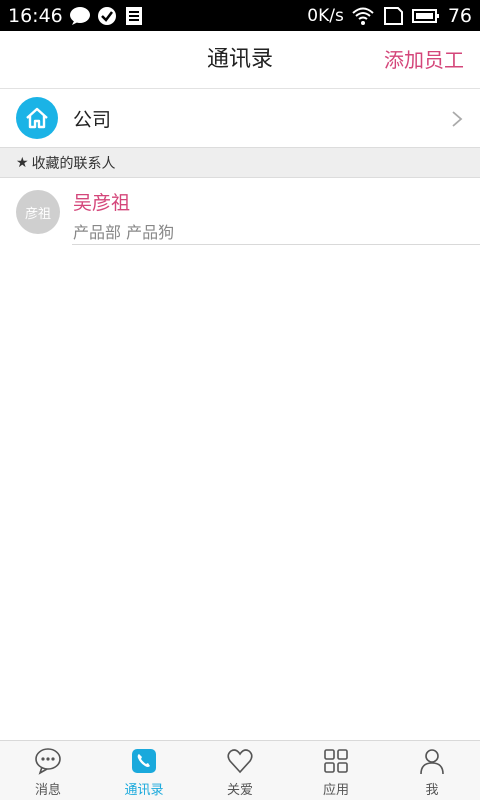 This screenshot has height=800, width=480. I want to click on tab-label: 消息, so click(47, 790).